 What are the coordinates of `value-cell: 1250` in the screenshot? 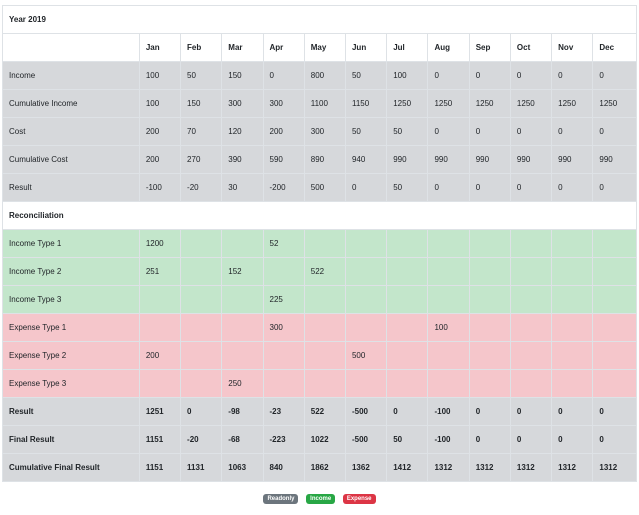 It's located at (572, 103).